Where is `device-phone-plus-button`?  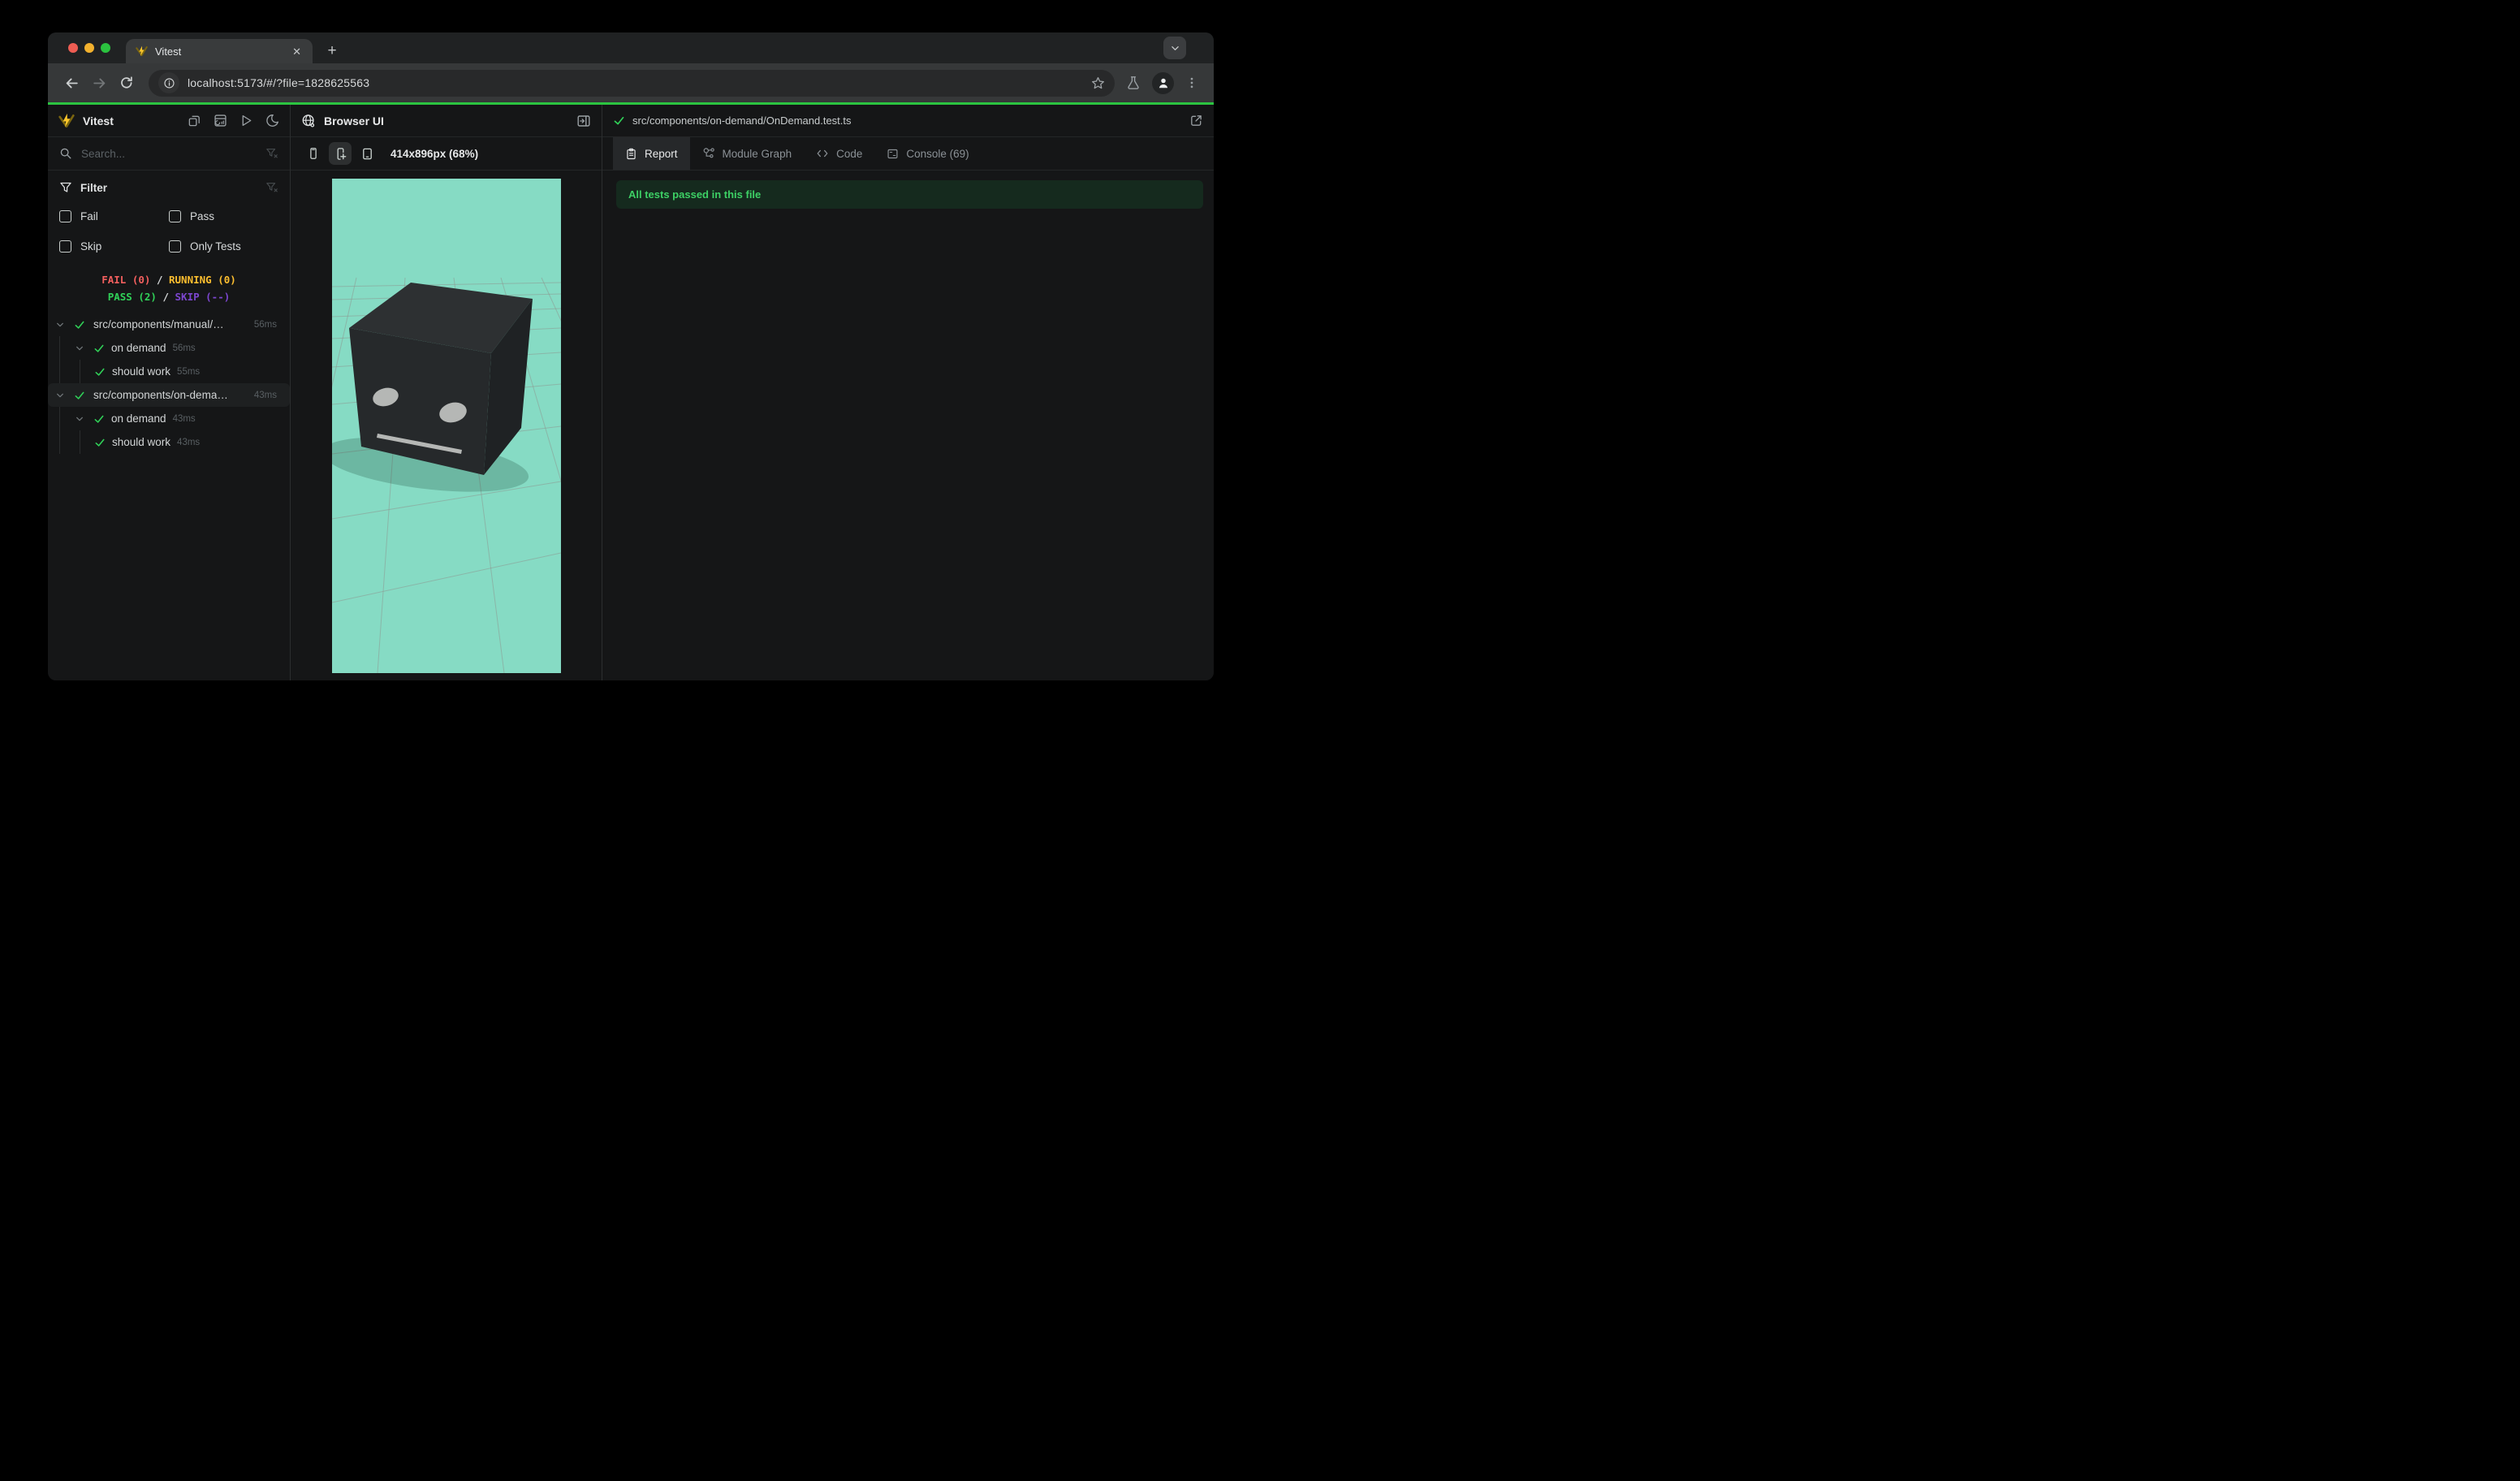 device-phone-plus-button is located at coordinates (340, 153).